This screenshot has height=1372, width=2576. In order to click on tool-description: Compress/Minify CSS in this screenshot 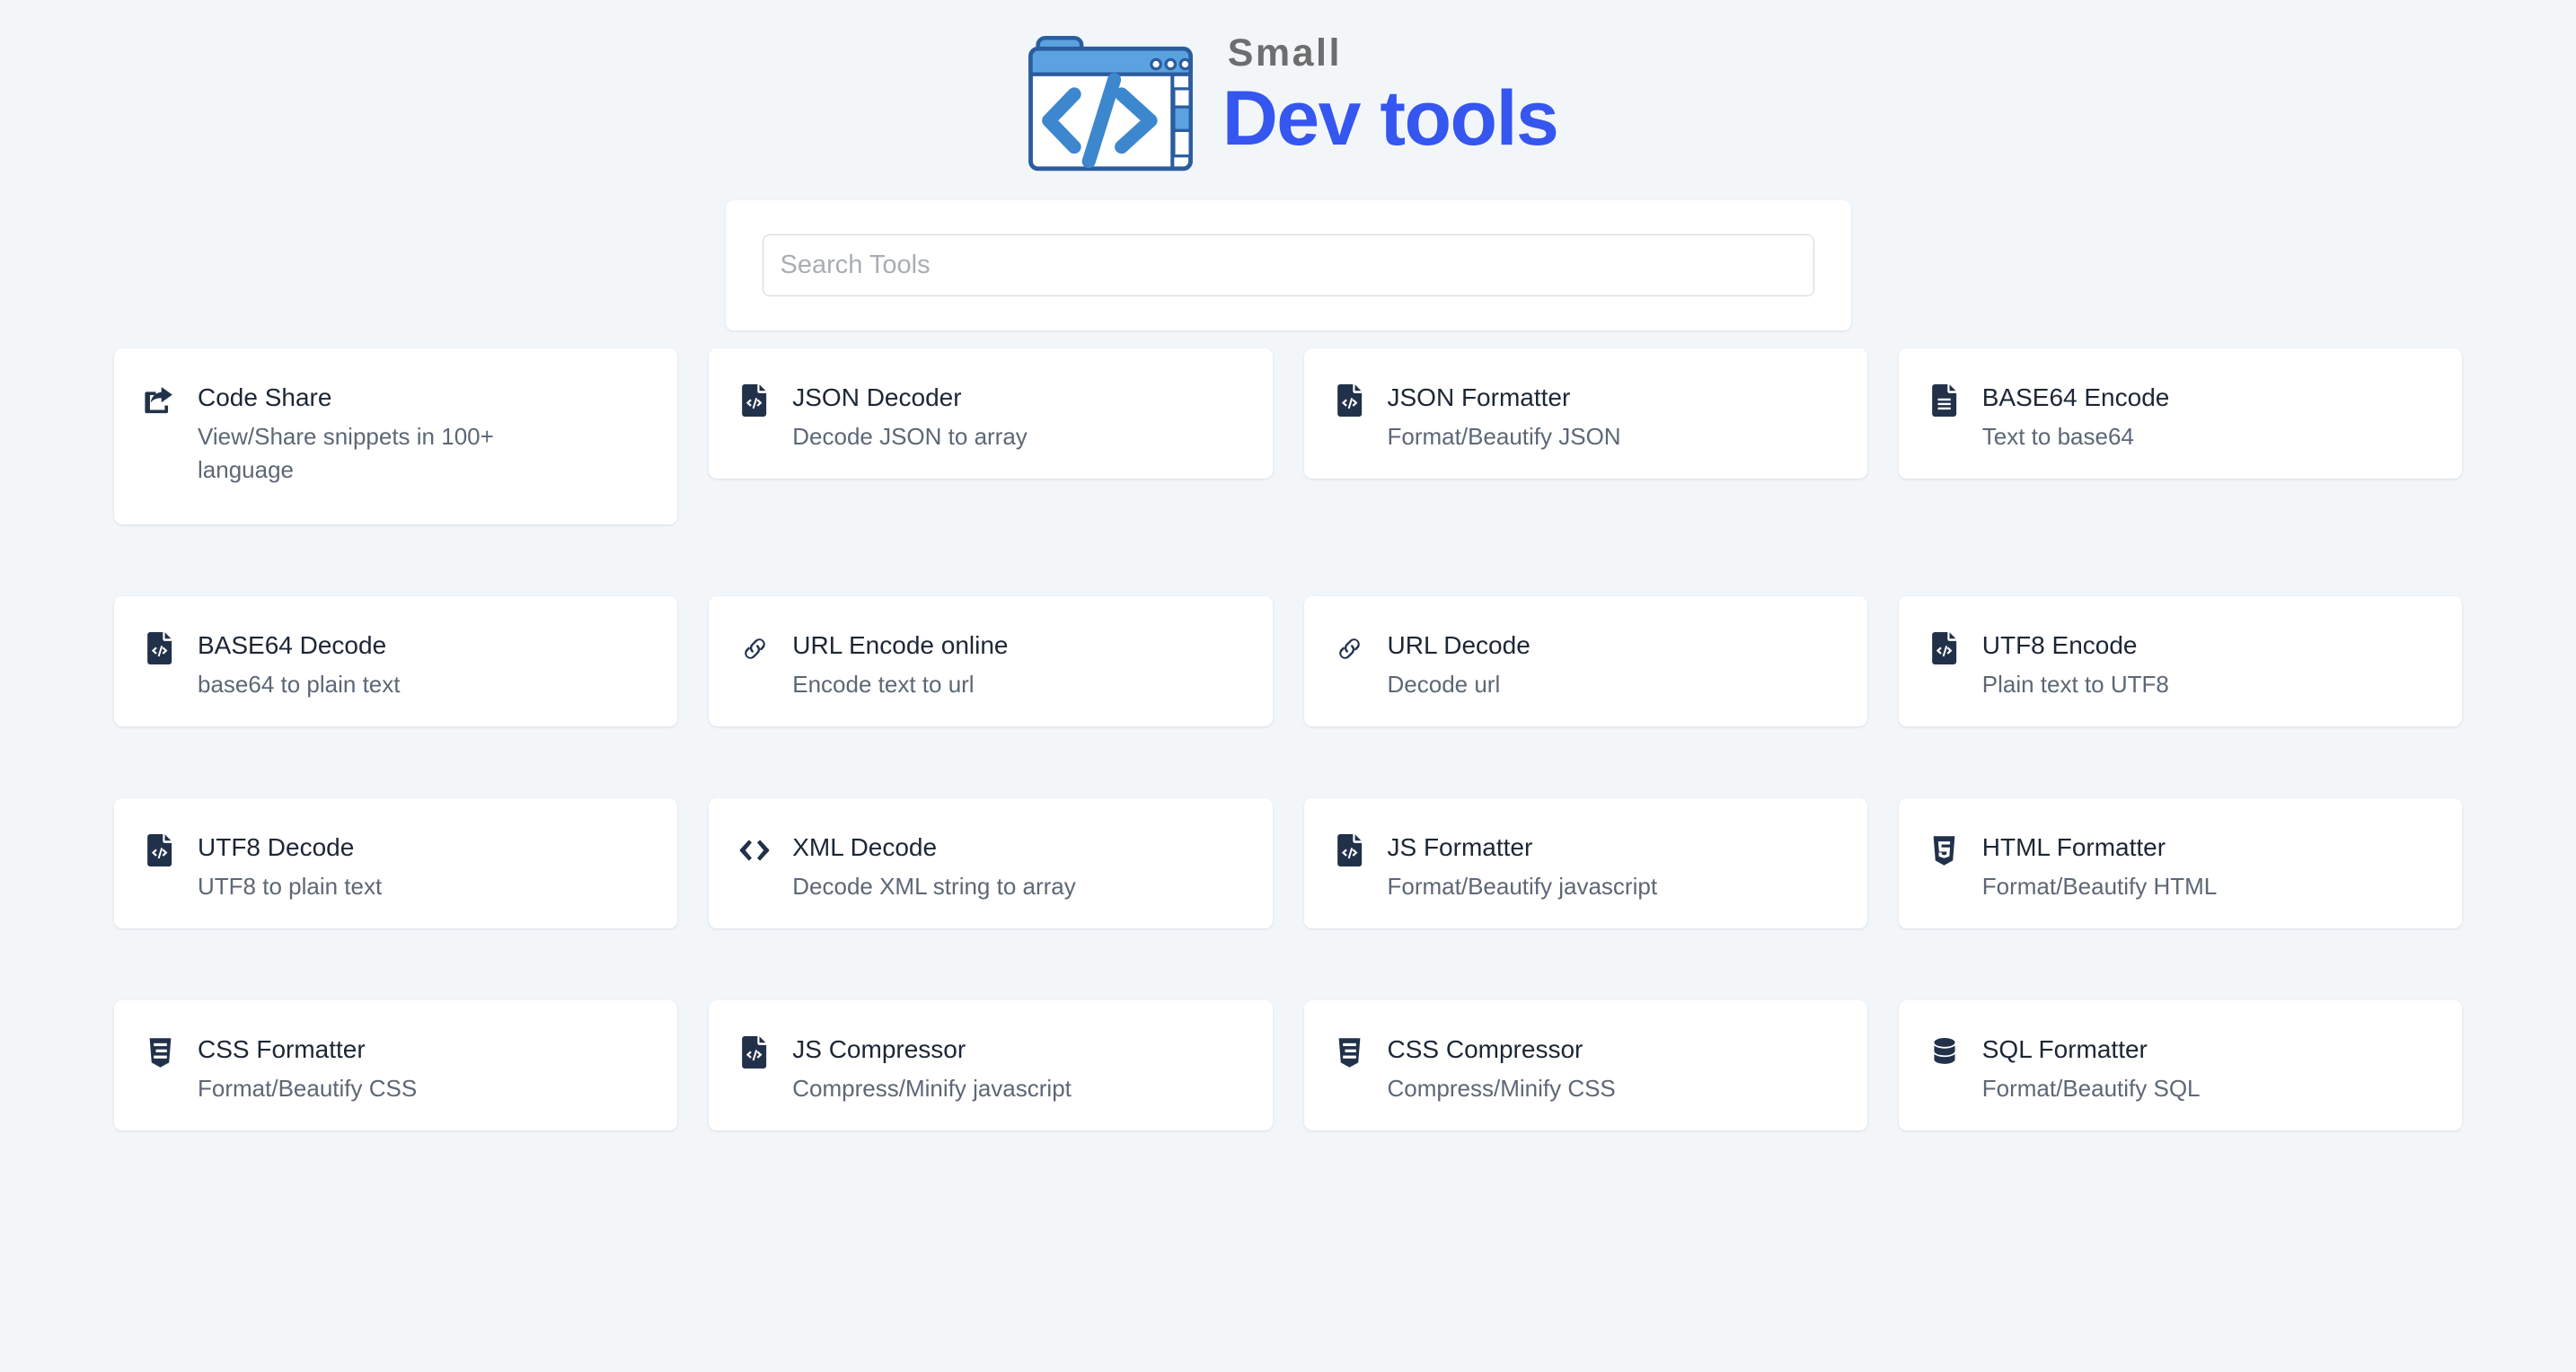, I will do `click(1501, 1088)`.